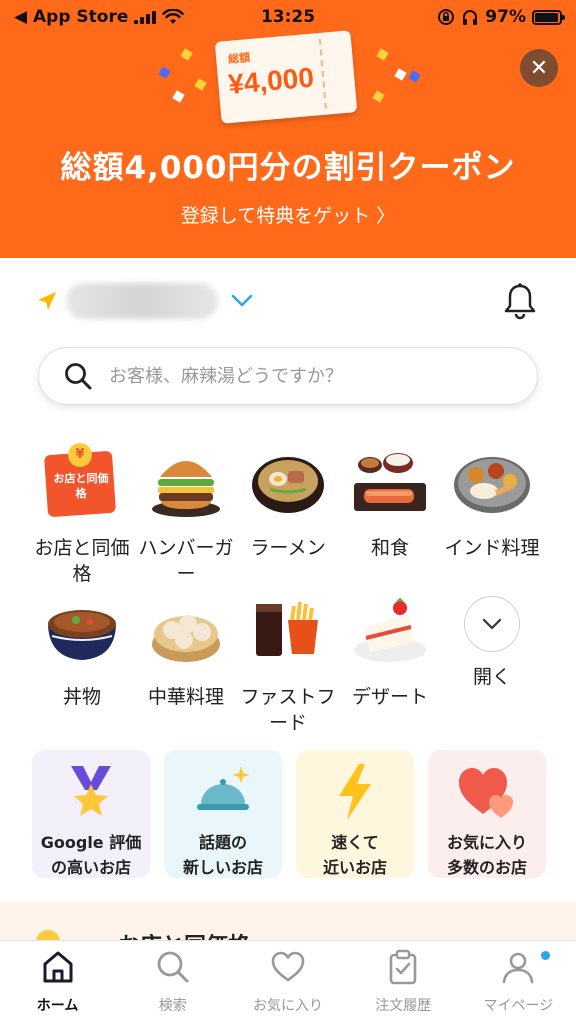 This screenshot has width=576, height=1024. I want to click on category-label: お店と同価格, so click(82, 561).